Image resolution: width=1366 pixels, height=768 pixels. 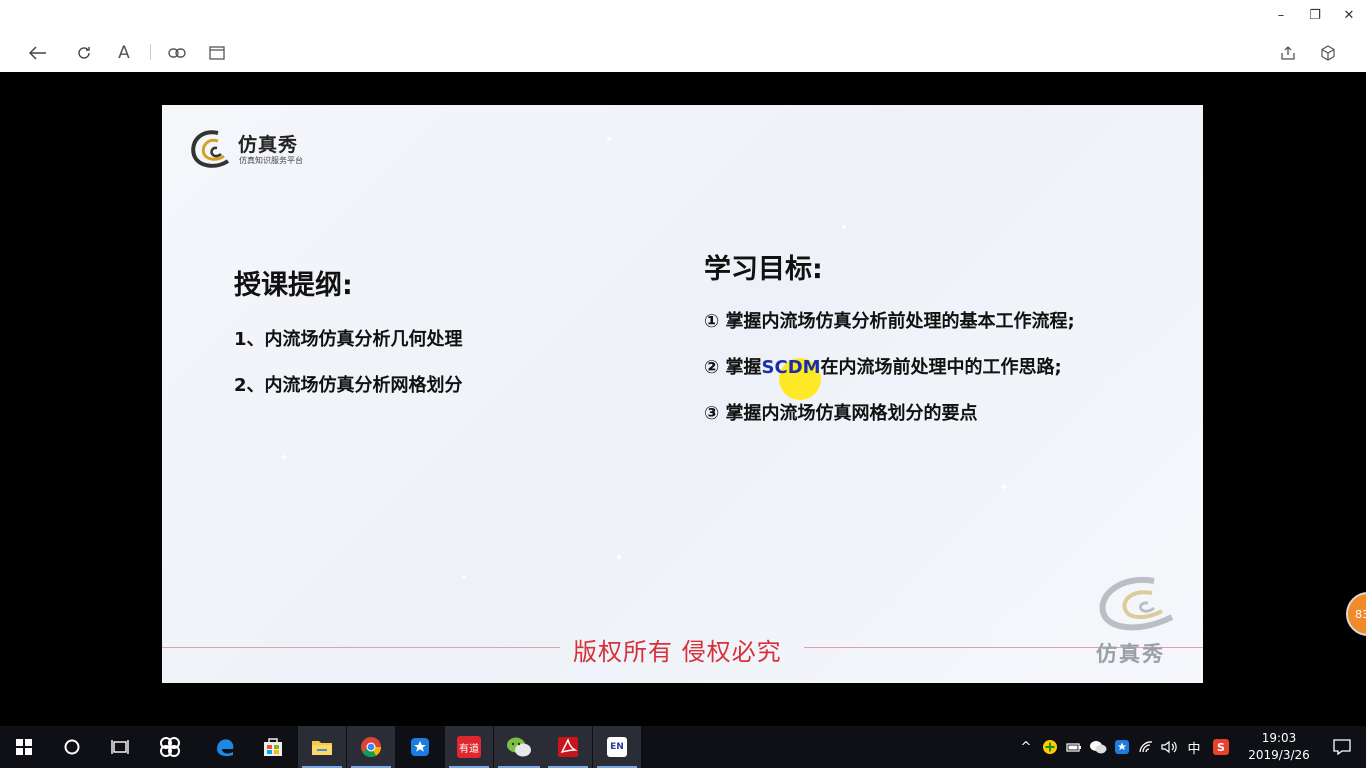 I want to click on outline-item: 2、内流场仿真分析网格划分, so click(x=348, y=385).